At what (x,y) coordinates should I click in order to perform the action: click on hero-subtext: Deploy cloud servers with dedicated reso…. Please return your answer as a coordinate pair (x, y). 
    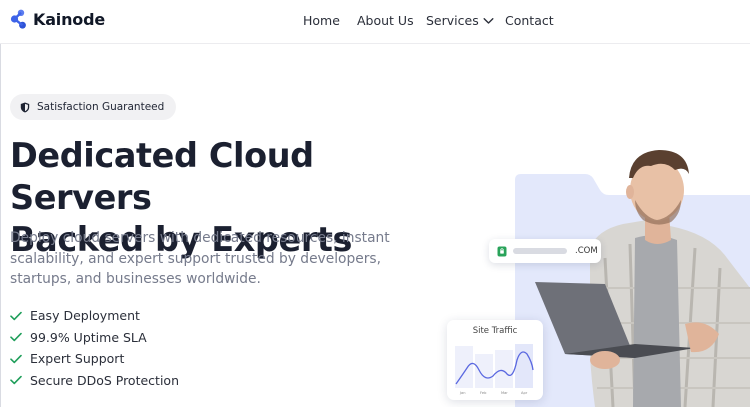
    Looking at the image, I should click on (200, 258).